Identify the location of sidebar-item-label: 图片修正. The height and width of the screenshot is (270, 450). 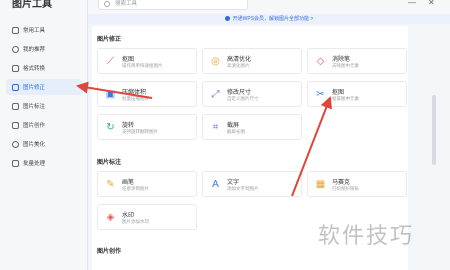
(34, 88).